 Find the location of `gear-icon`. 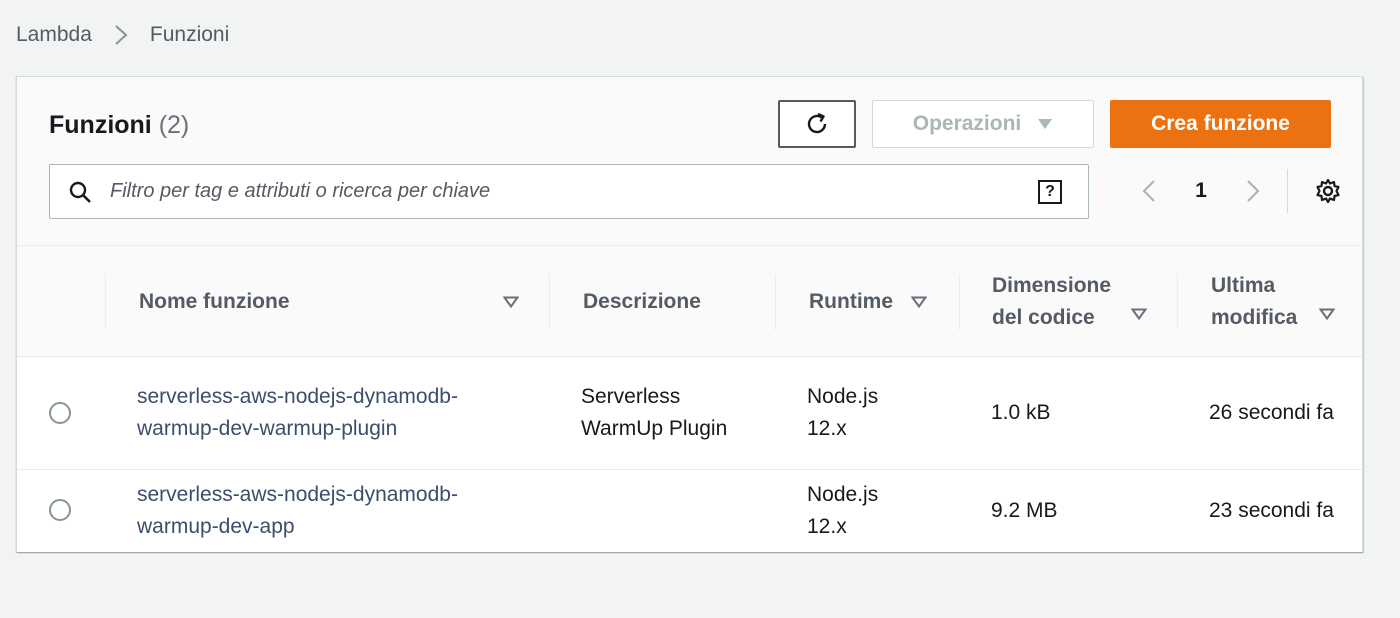

gear-icon is located at coordinates (1328, 191).